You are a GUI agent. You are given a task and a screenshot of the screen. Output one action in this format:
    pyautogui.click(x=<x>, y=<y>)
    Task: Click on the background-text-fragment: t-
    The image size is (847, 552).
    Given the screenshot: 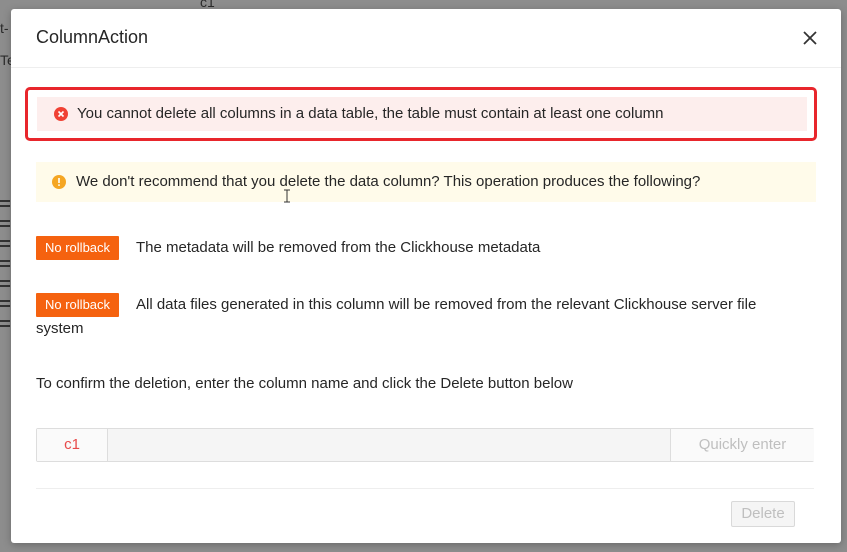 What is the action you would take?
    pyautogui.click(x=4, y=28)
    